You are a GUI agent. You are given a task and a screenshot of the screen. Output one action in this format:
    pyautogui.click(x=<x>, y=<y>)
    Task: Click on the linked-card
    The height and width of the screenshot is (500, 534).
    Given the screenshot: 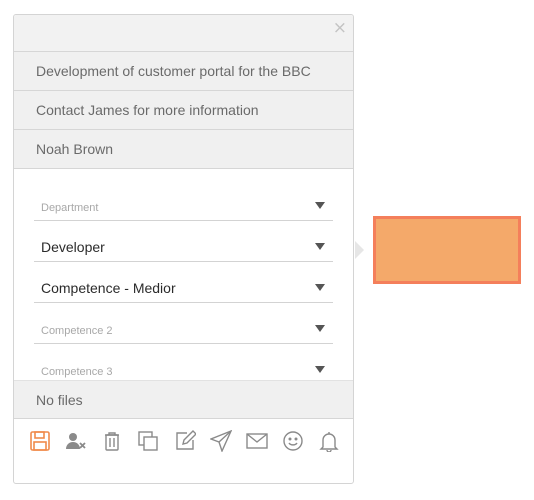 What is the action you would take?
    pyautogui.click(x=447, y=250)
    